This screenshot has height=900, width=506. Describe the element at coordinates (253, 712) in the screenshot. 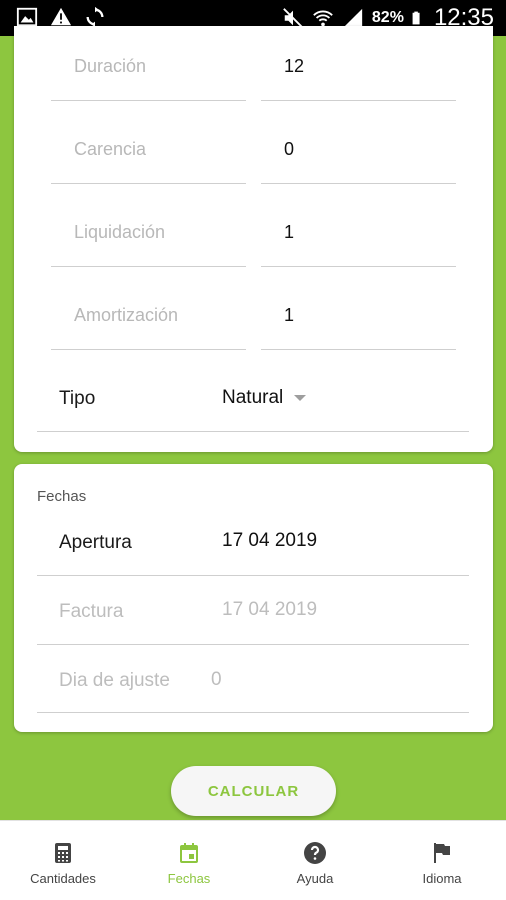

I see `dia-ajuste-divider` at that location.